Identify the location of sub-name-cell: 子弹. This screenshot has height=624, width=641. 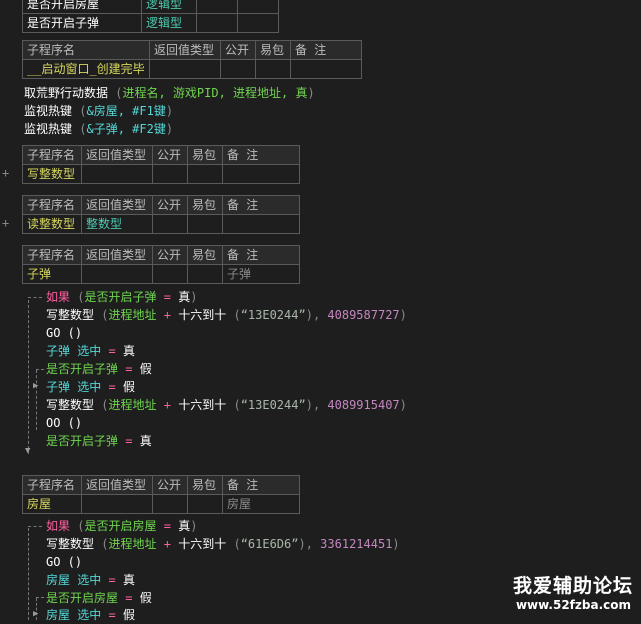
(52, 274).